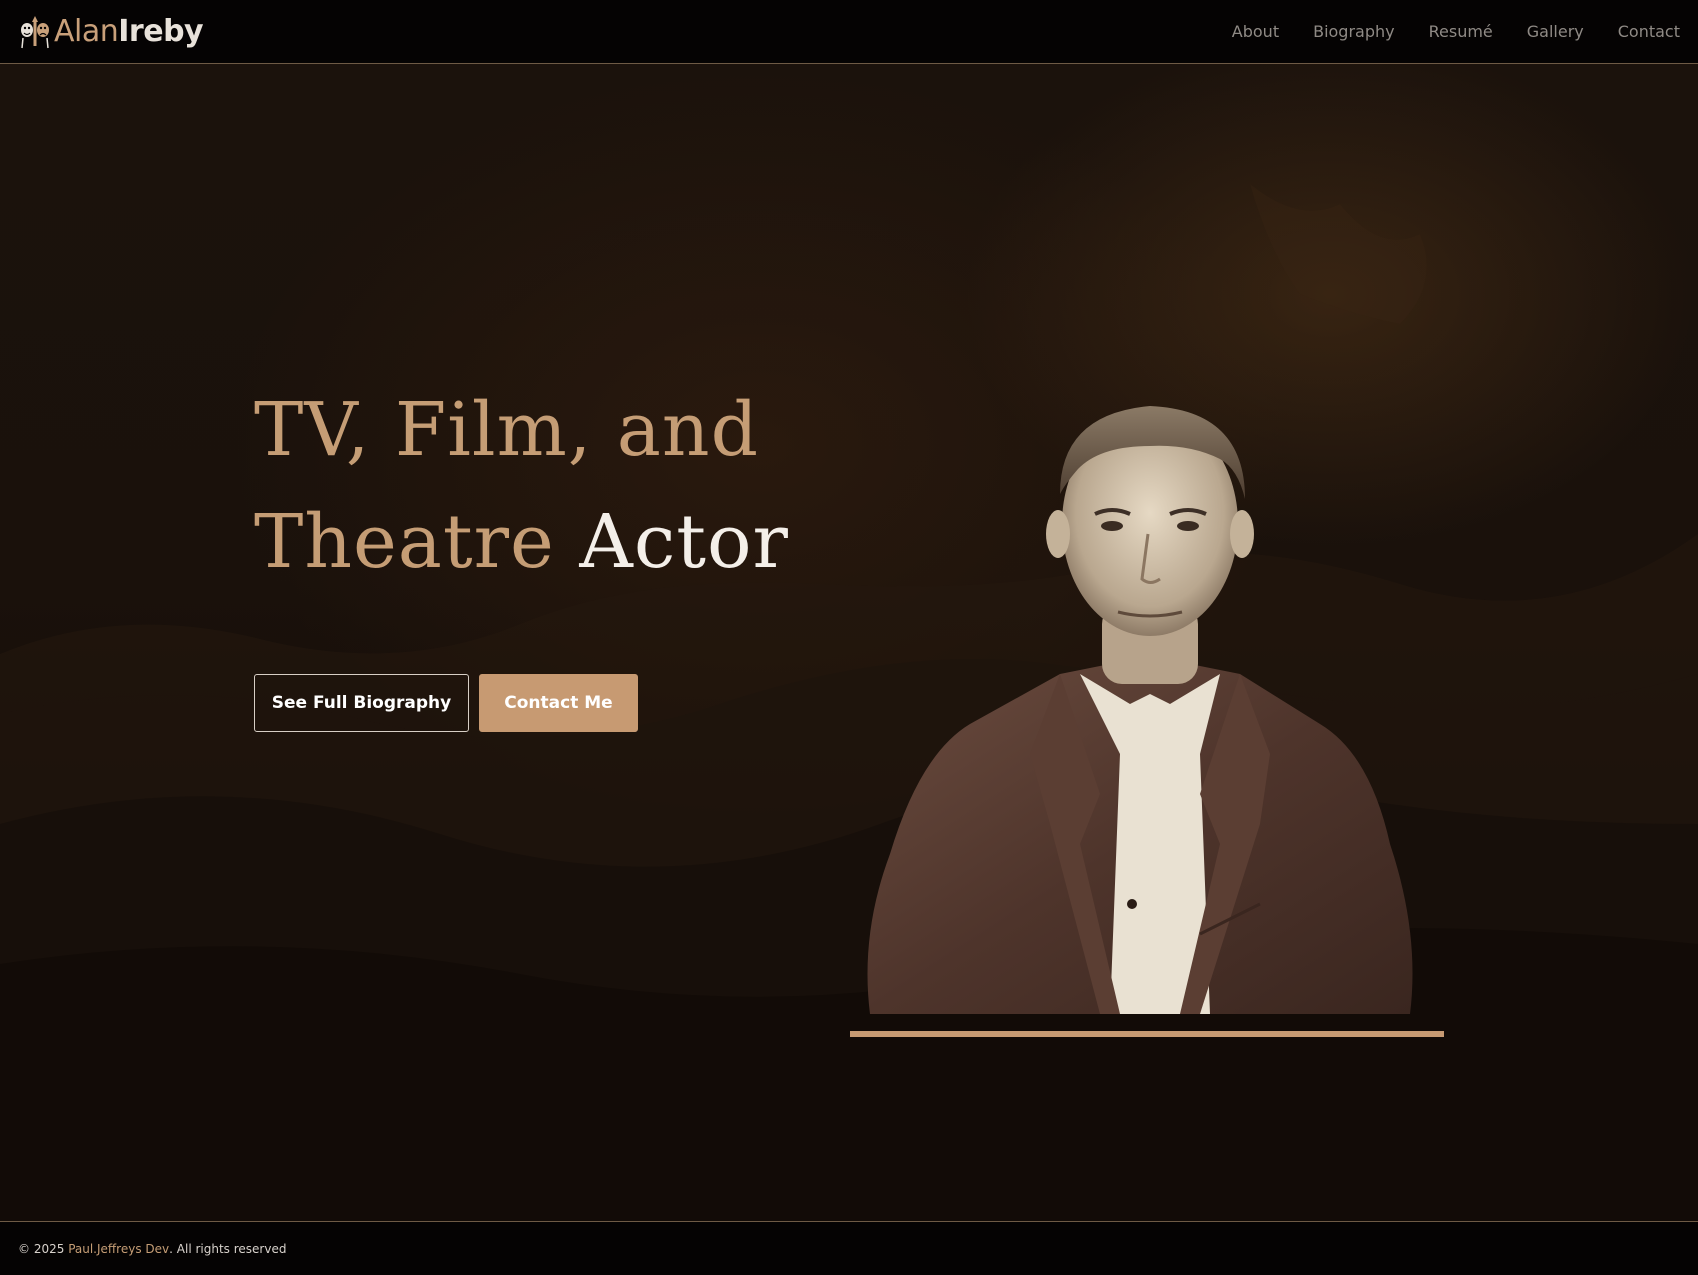 The image size is (1698, 1275). Describe the element at coordinates (228, 1248) in the screenshot. I see `footer-rights-text: . All rights reserved` at that location.